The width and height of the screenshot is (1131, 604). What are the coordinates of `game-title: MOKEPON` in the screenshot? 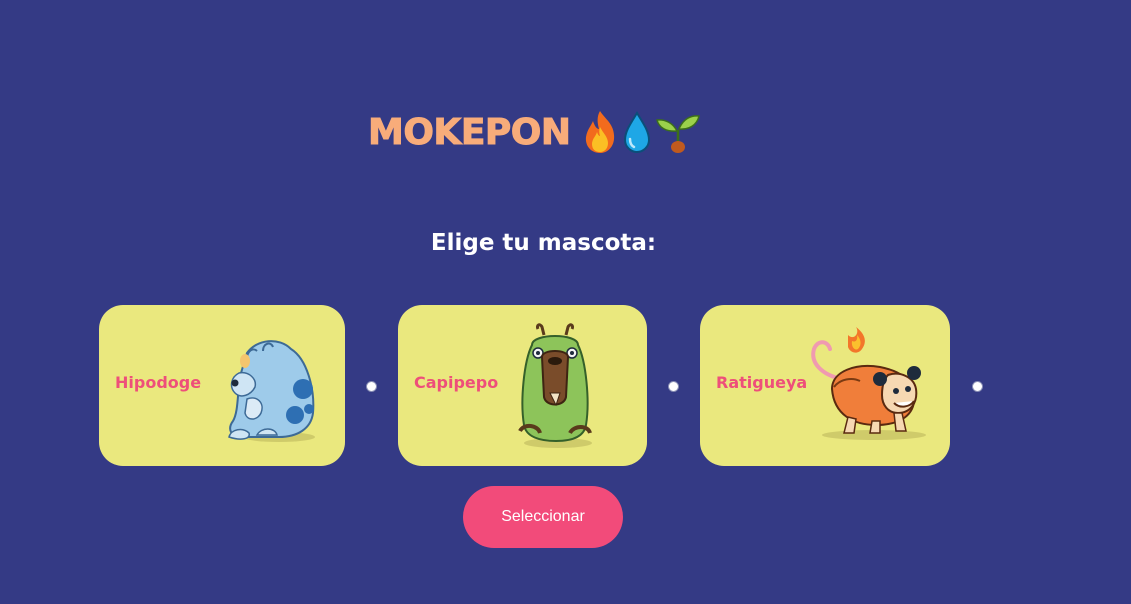 It's located at (470, 132).